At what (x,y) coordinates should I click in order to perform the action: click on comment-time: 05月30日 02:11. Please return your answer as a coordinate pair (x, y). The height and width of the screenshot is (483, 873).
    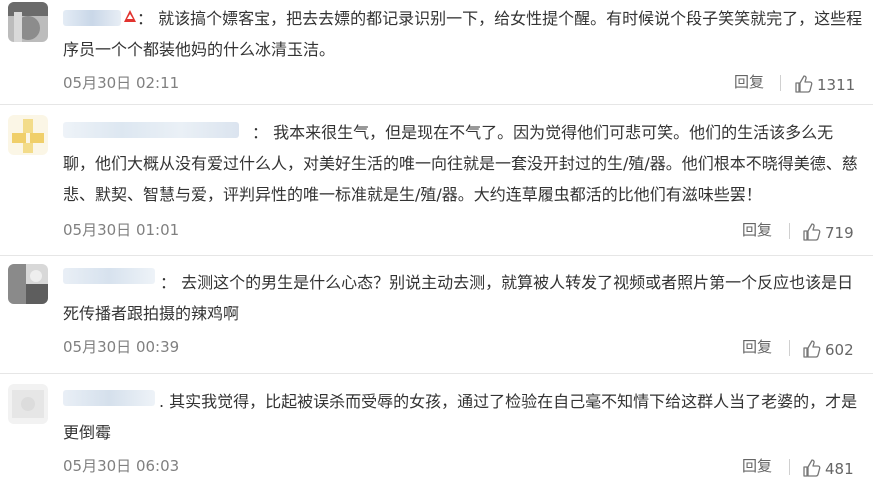
    Looking at the image, I should click on (121, 83).